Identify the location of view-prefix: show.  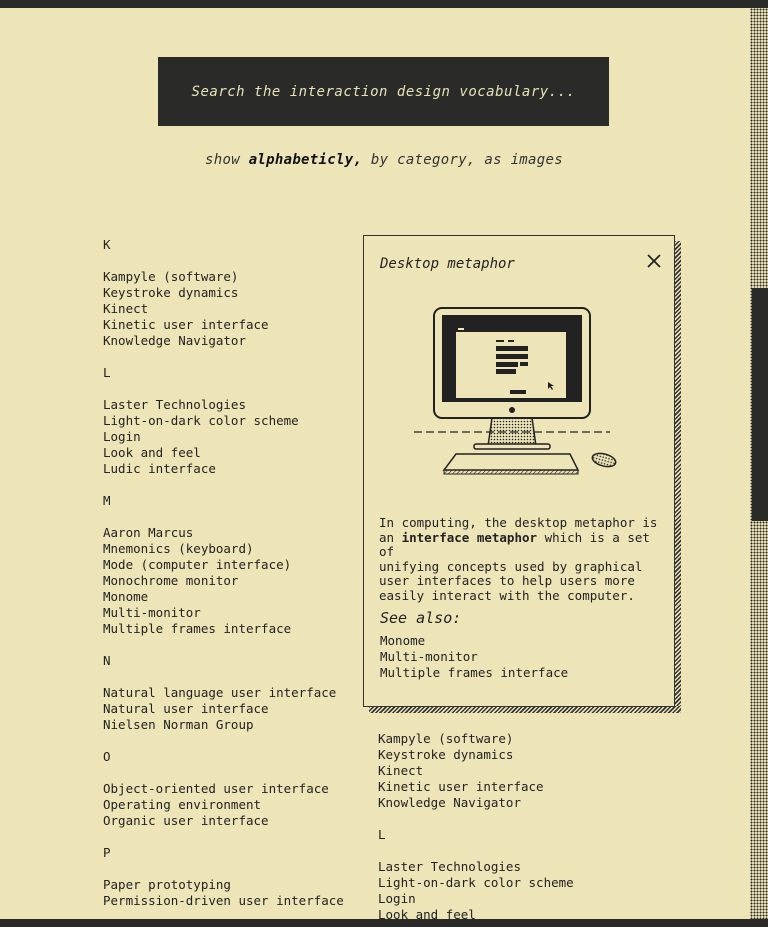
(222, 160).